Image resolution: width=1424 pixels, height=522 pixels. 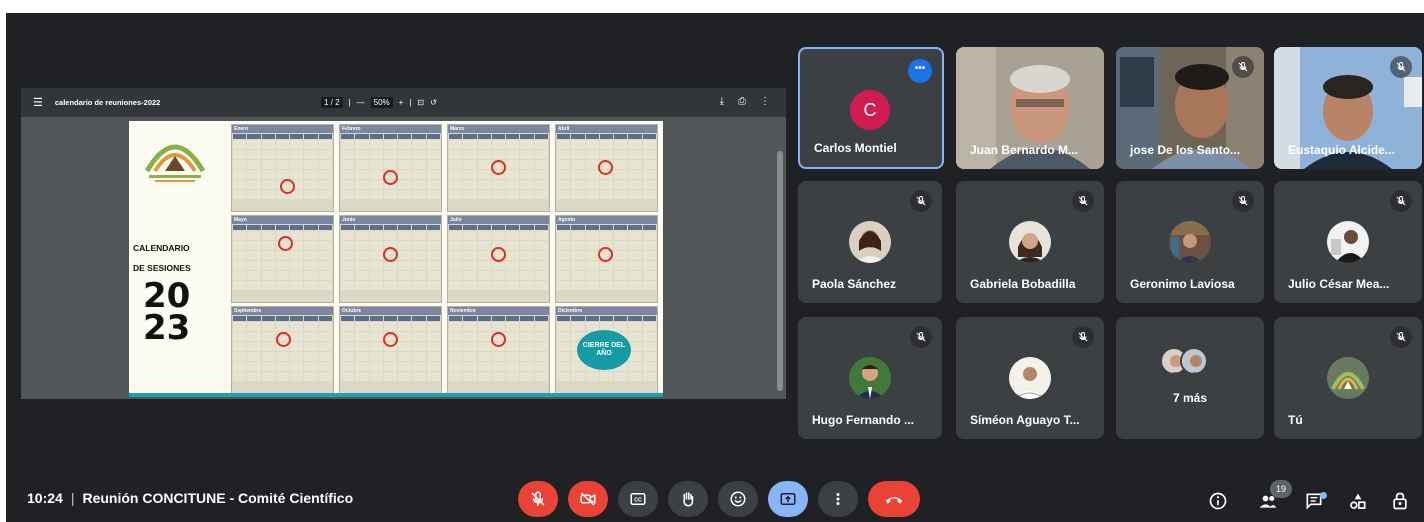 What do you see at coordinates (780, 271) in the screenshot?
I see `scrollbar` at bounding box center [780, 271].